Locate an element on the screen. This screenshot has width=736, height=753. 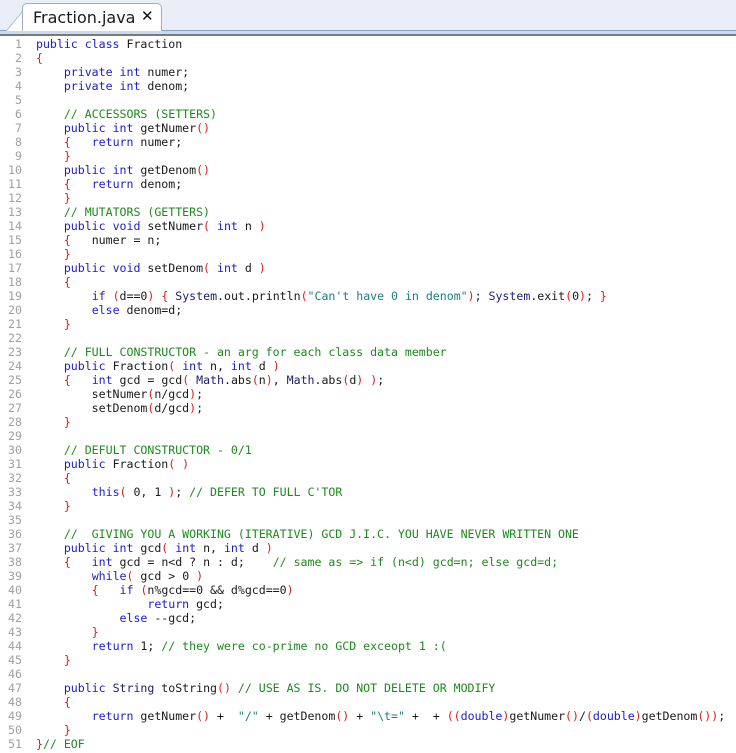
code-line: 26 setNumer(n/gcd); is located at coordinates (368, 394).